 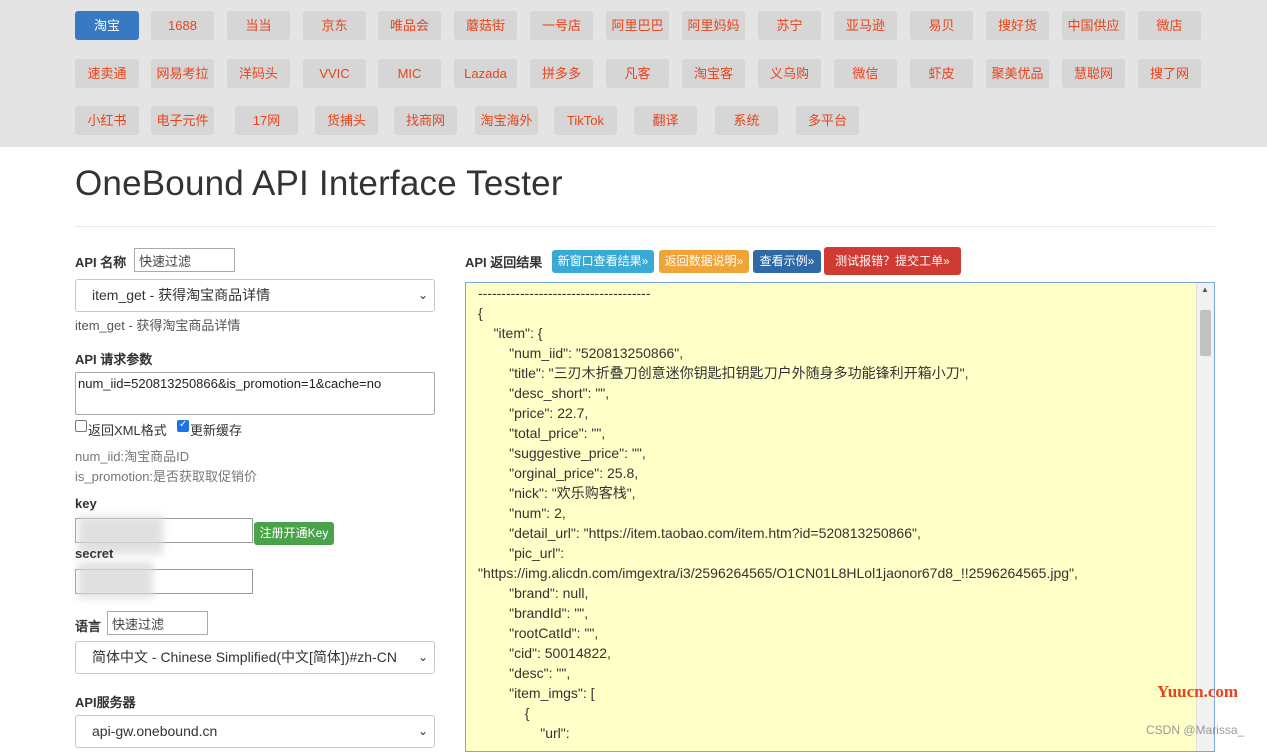 What do you see at coordinates (789, 25) in the screenshot?
I see `platform-nav-button: 苏宁` at bounding box center [789, 25].